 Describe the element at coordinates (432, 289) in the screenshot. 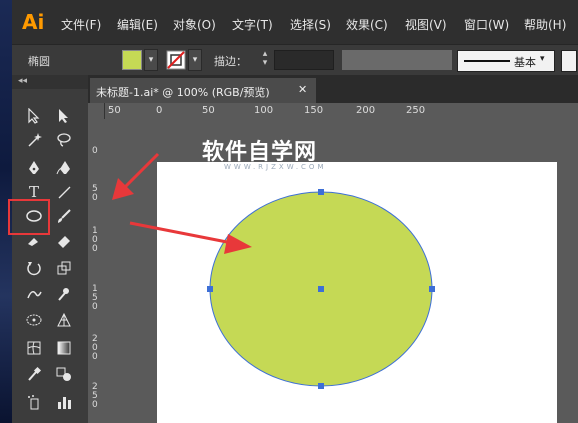

I see `handle-right` at that location.